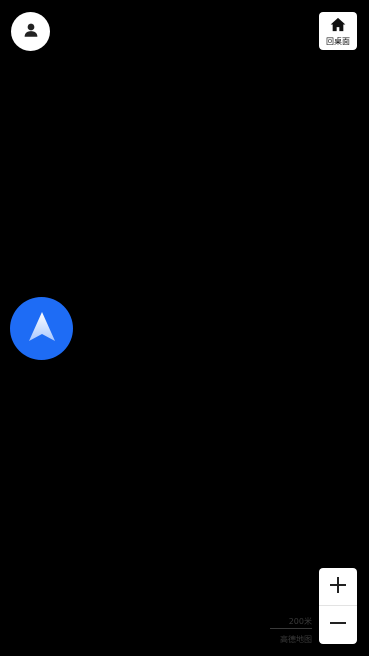 Image resolution: width=369 pixels, height=656 pixels. What do you see at coordinates (296, 639) in the screenshot?
I see `map-attribution: 高德地图` at bounding box center [296, 639].